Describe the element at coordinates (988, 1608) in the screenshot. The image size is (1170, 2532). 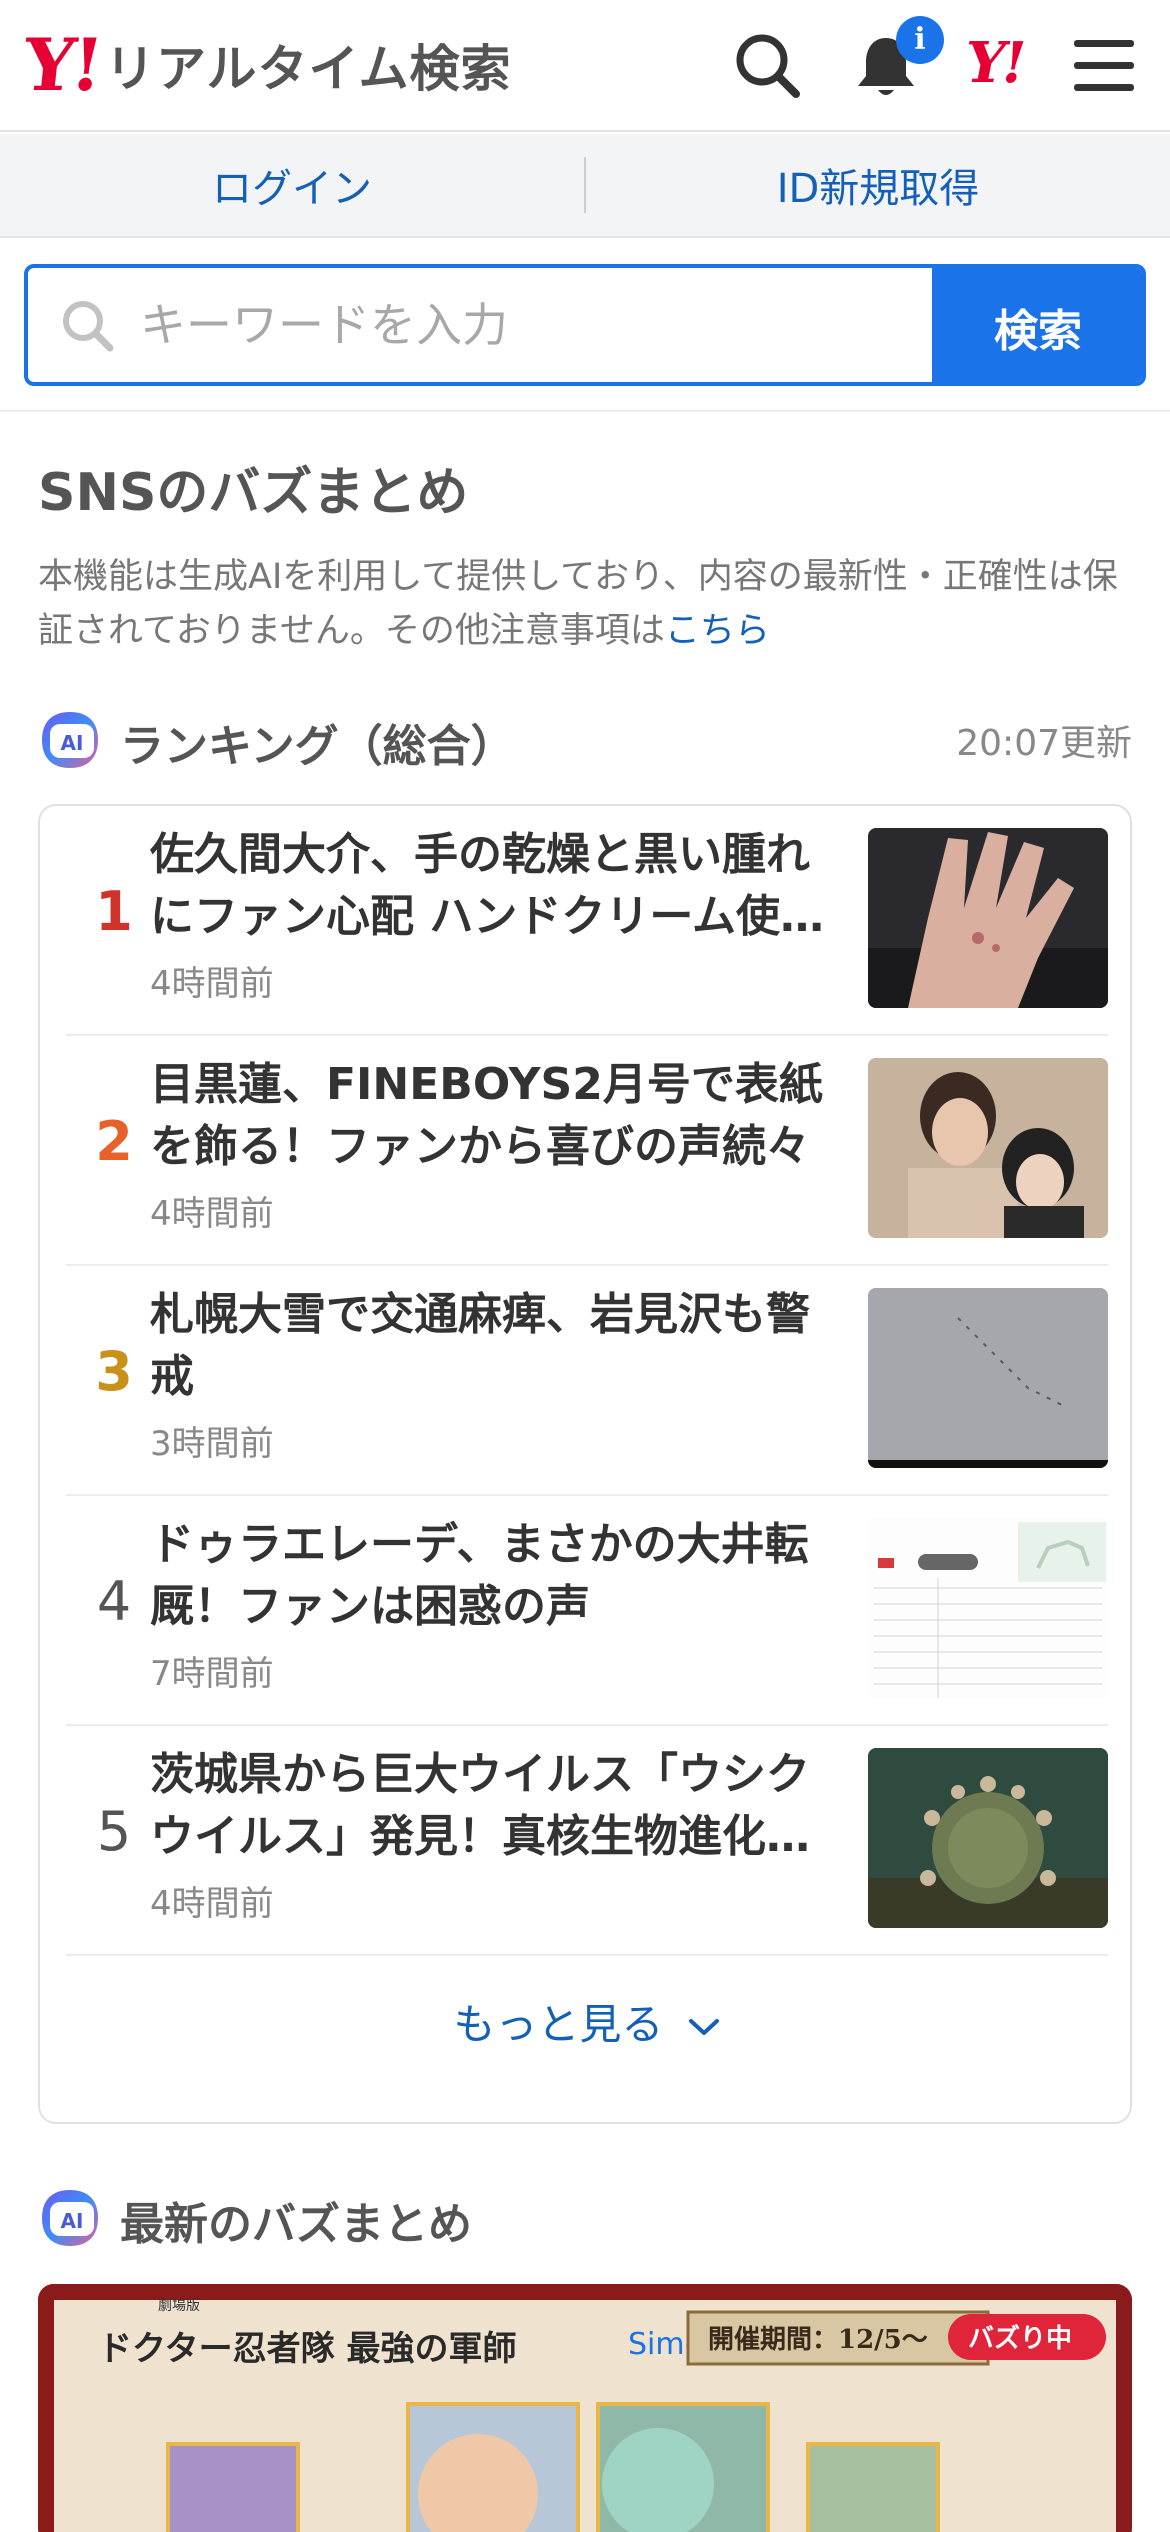
I see `thumbnail-horse-profile` at that location.